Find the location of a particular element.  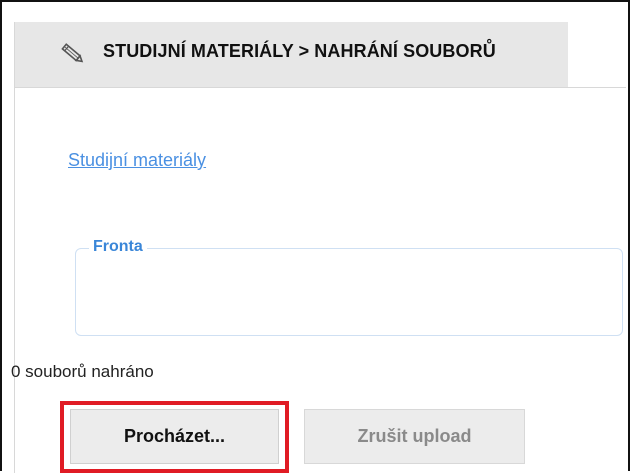

pencil-icon is located at coordinates (72, 53).